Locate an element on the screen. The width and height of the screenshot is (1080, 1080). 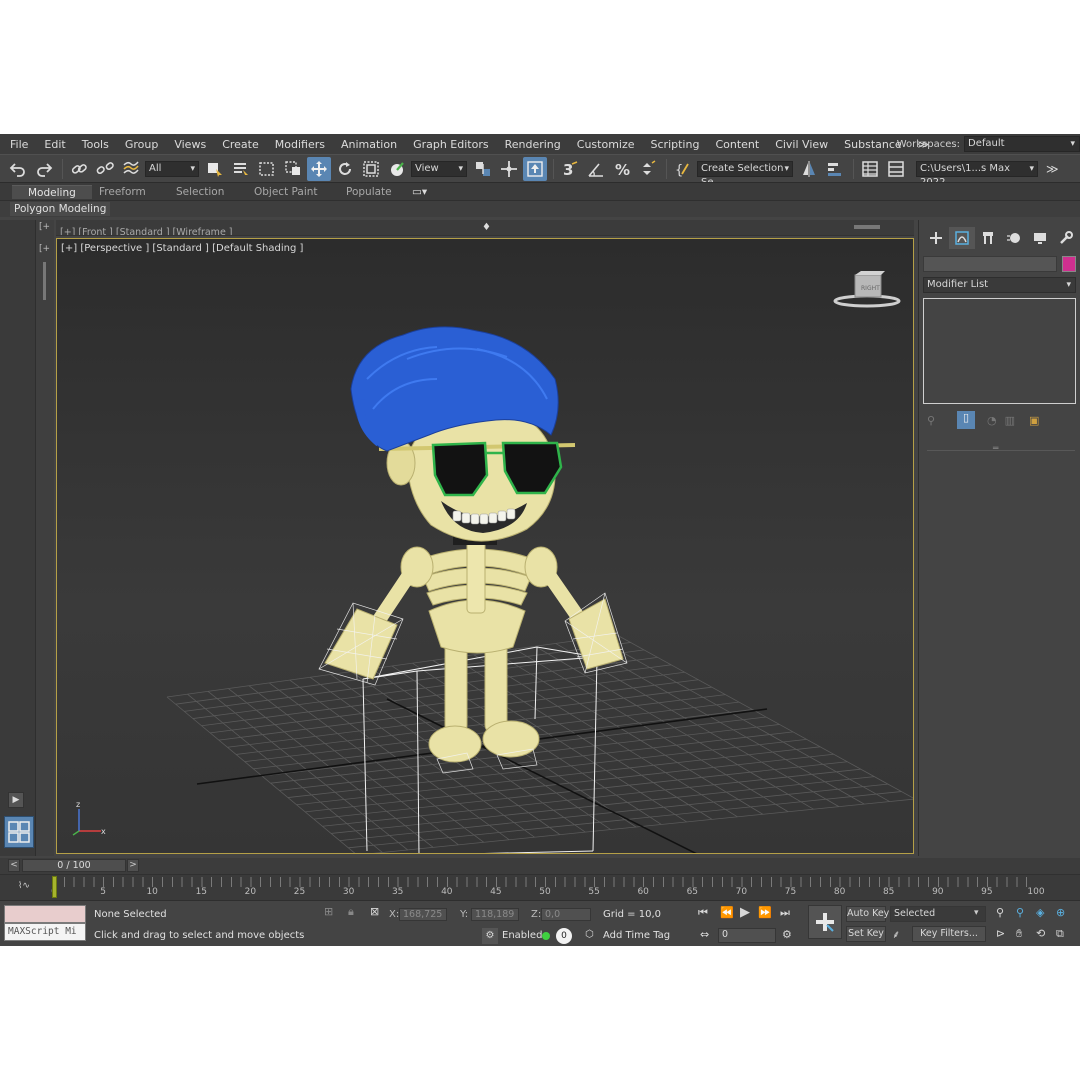
edit-named-selection-button: { is located at coordinates (683, 169).